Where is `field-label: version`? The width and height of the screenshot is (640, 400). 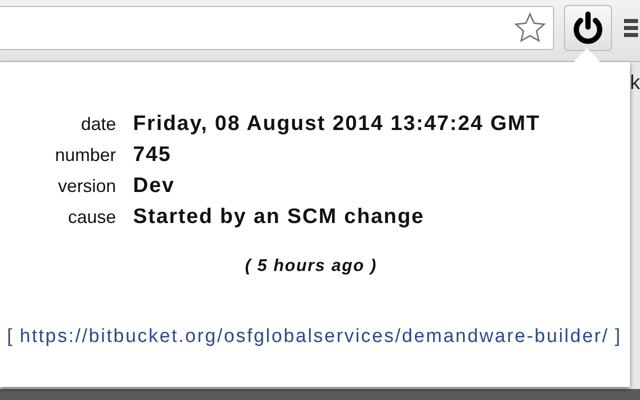 field-label: version is located at coordinates (86, 186).